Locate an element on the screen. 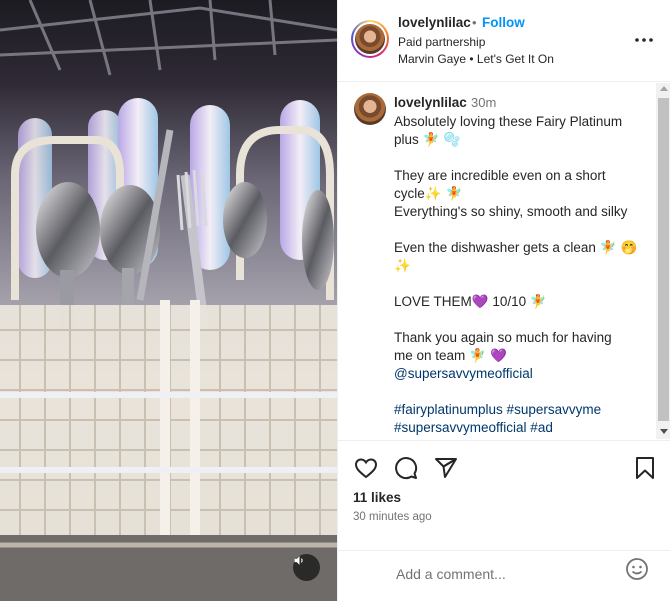  emoji: ✨ 🧚 is located at coordinates (443, 194).